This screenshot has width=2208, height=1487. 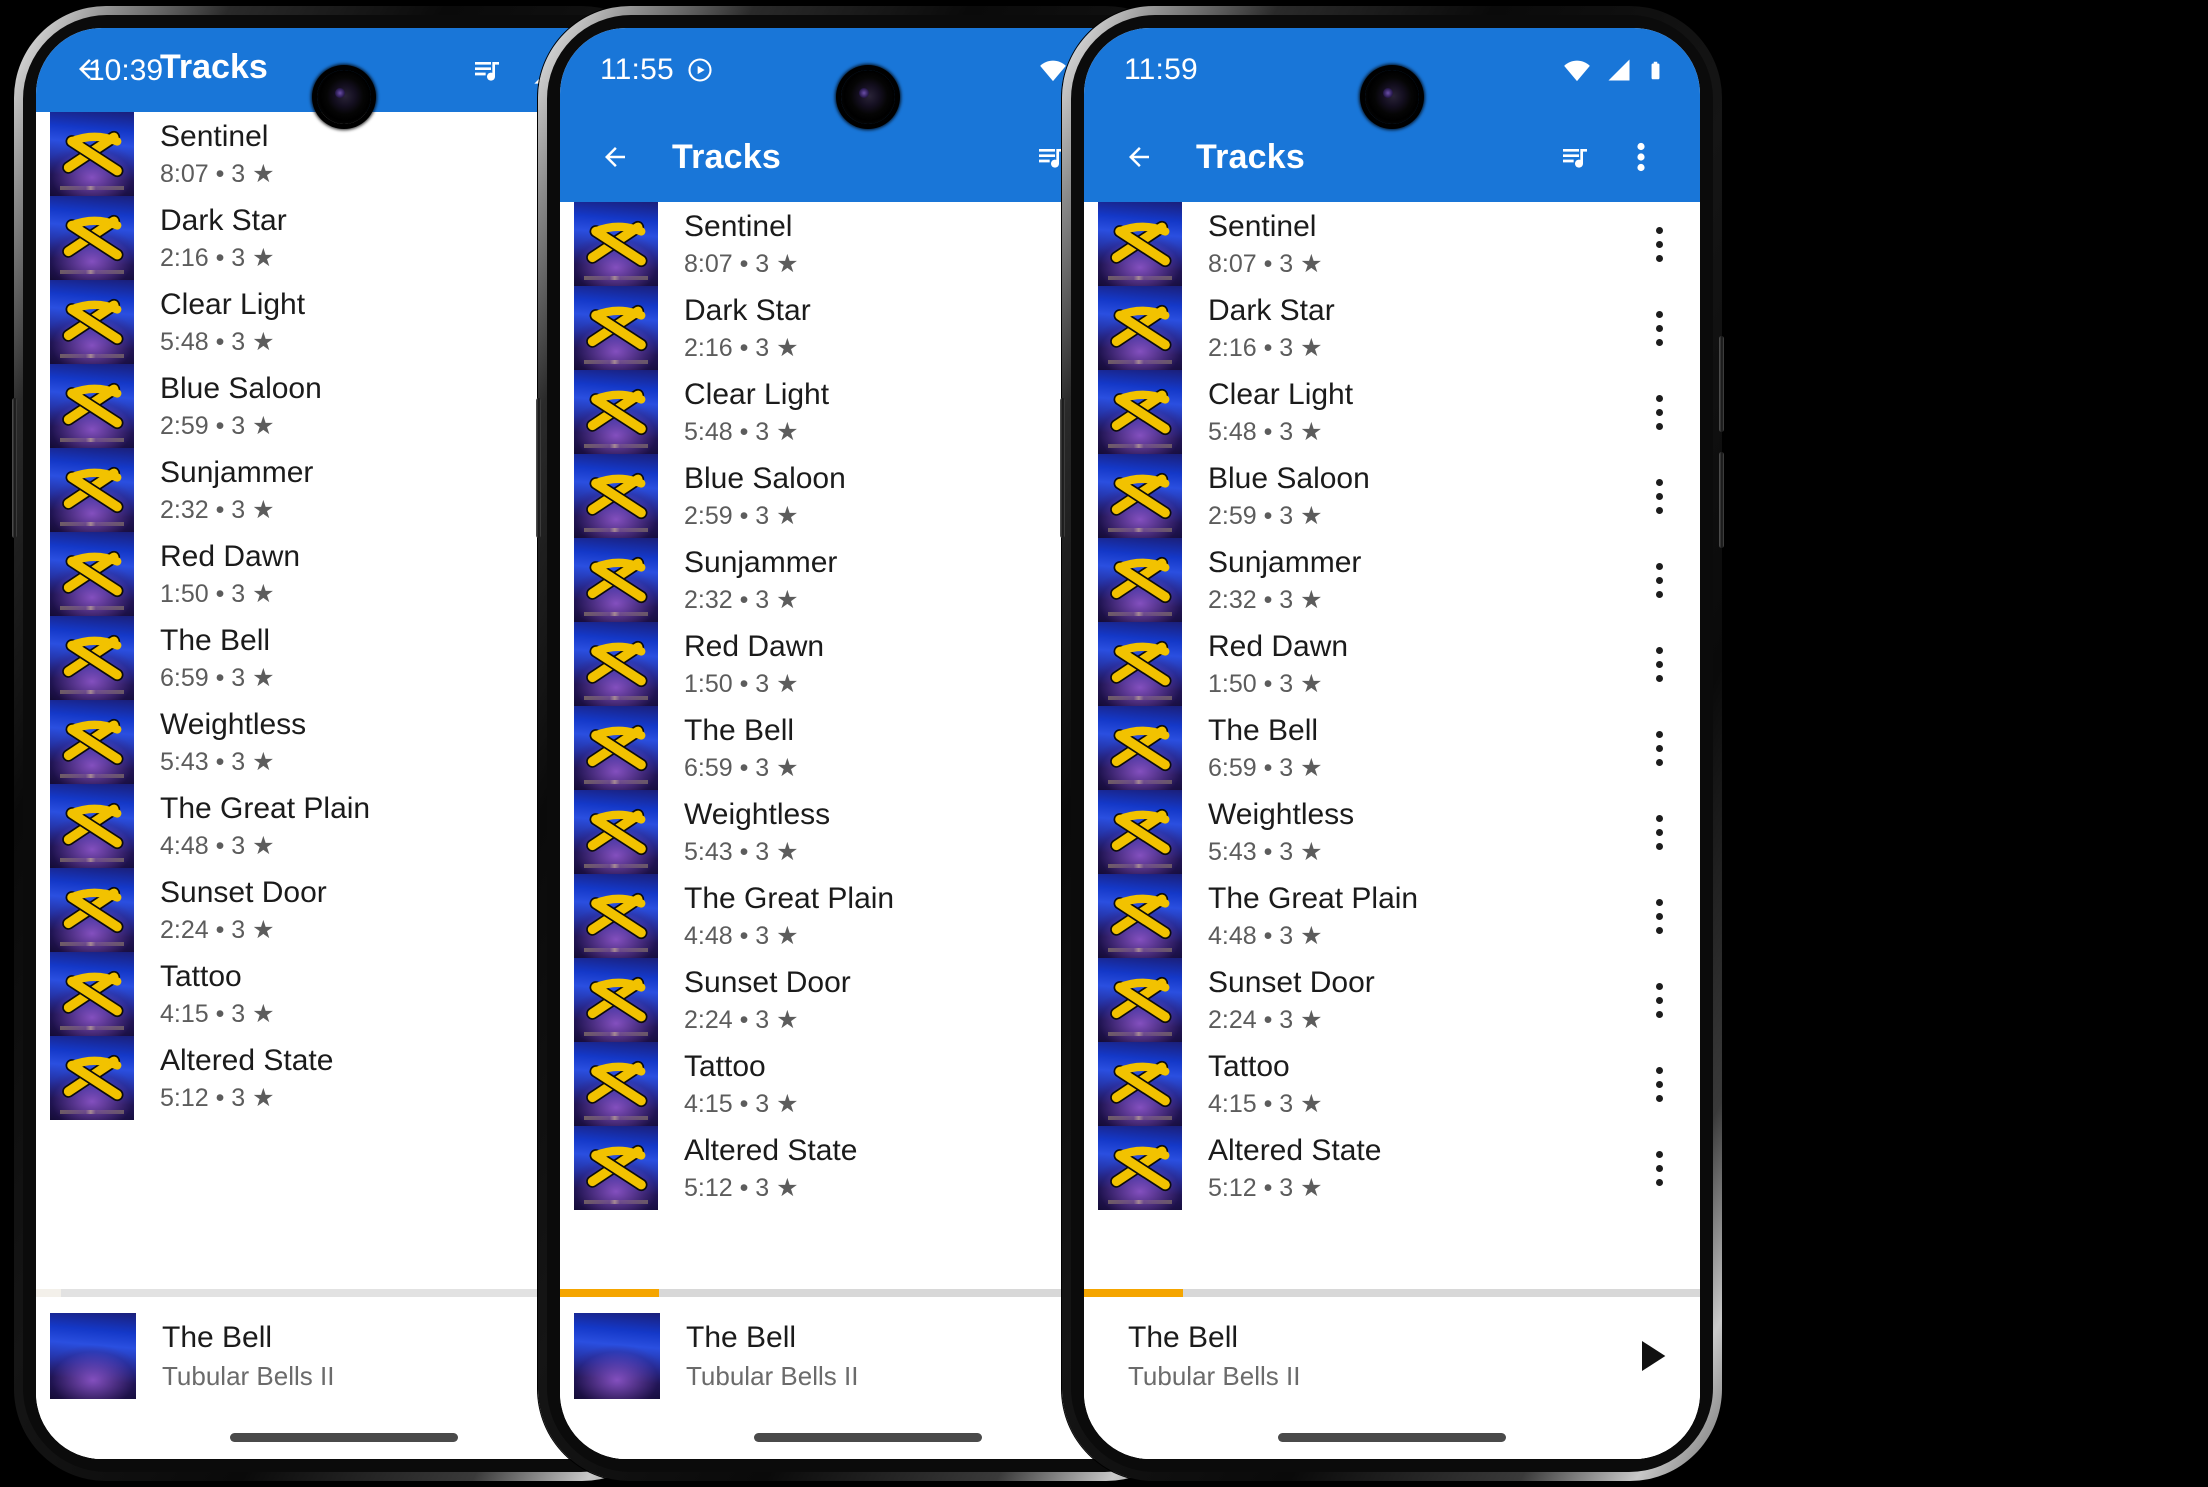 What do you see at coordinates (248, 1375) in the screenshot?
I see `mini-player-artist-1: Tubular Bells II` at bounding box center [248, 1375].